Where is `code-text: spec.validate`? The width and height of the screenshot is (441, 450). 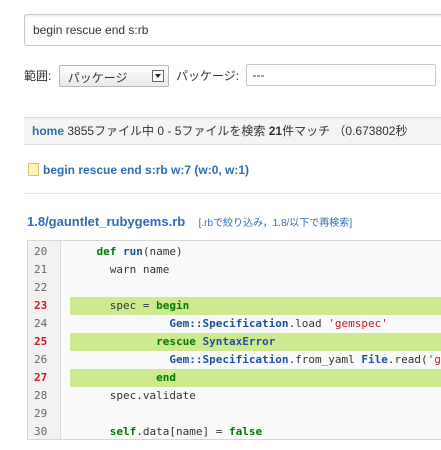 code-text: spec.validate is located at coordinates (255, 396).